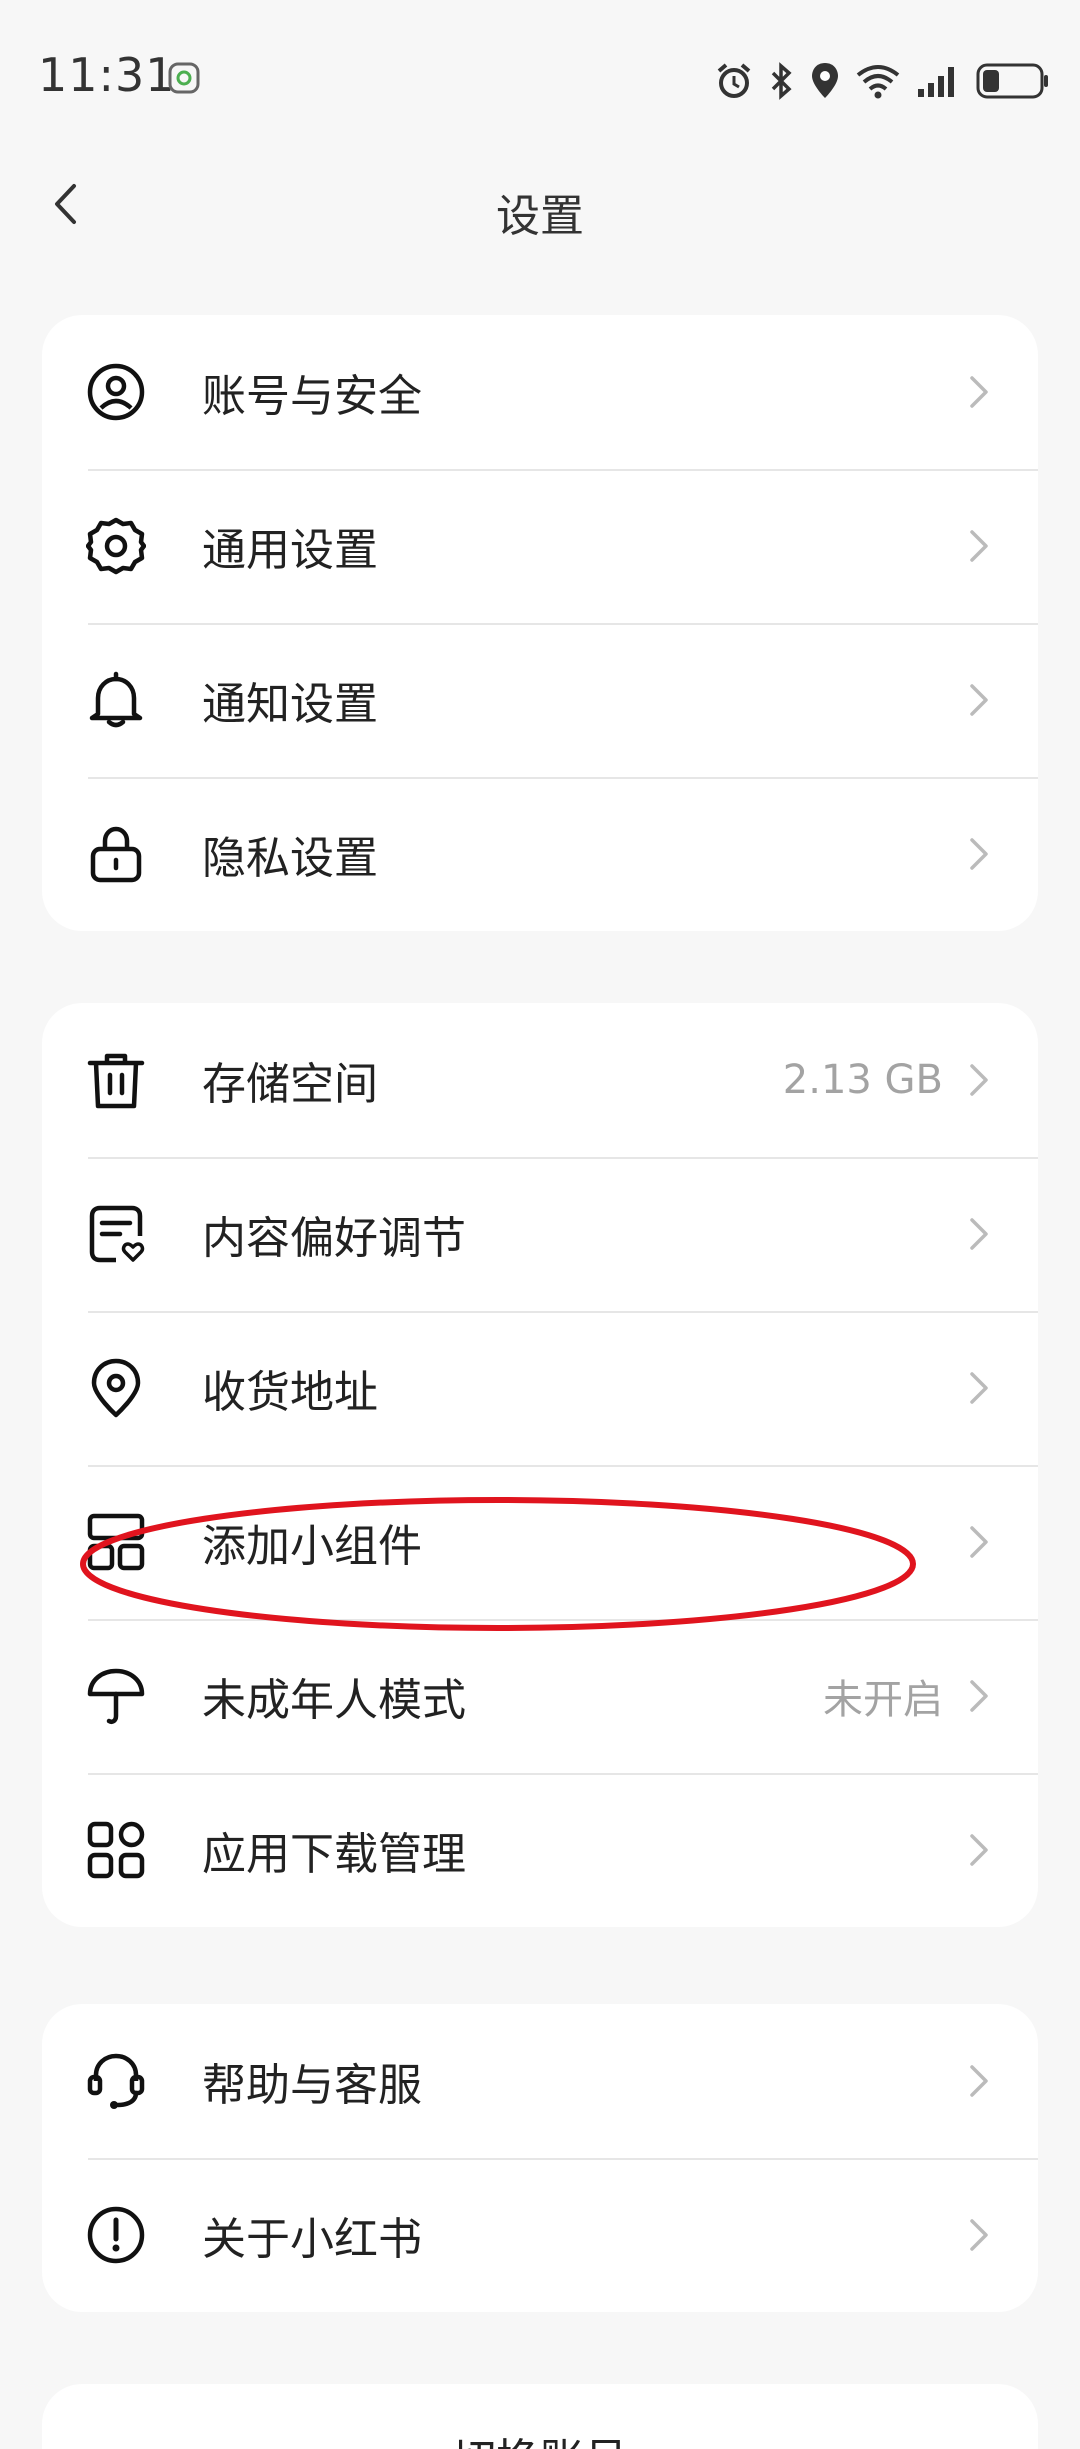 This screenshot has width=1080, height=2449. I want to click on user-circle-icon, so click(116, 392).